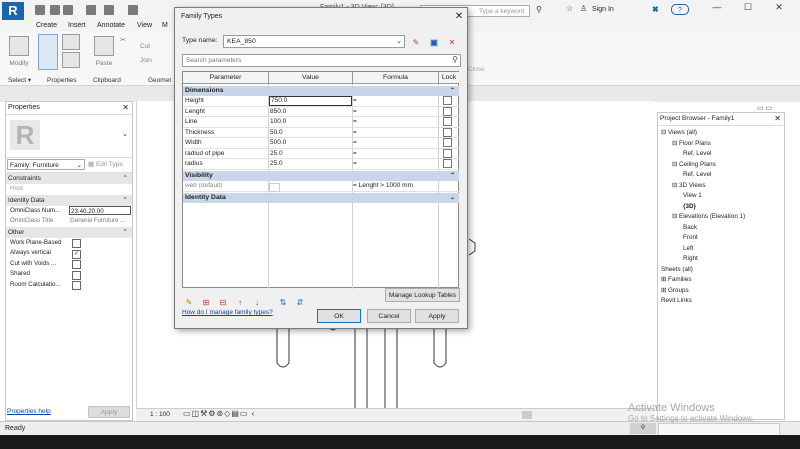  I want to click on redo-icon, so click(109, 10).